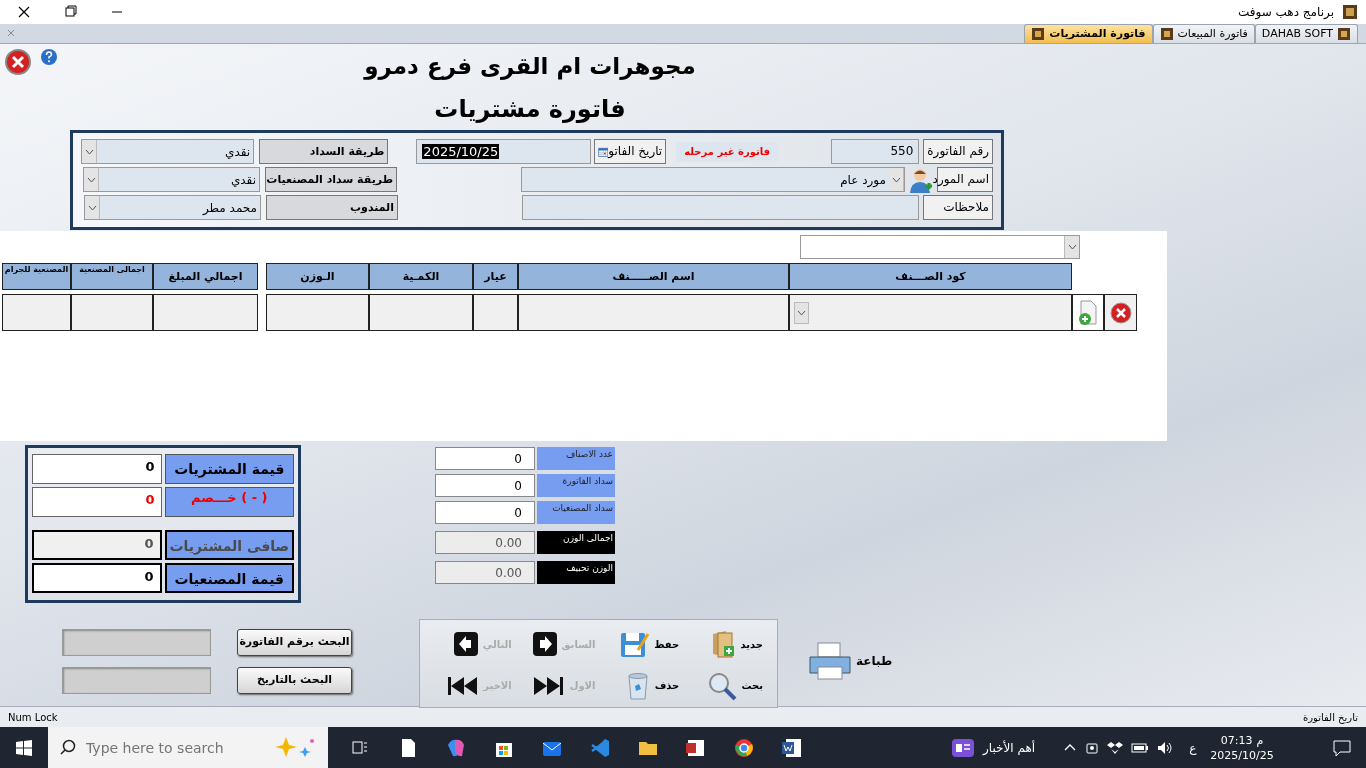 Image resolution: width=1366 pixels, height=768 pixels. What do you see at coordinates (1140, 747) in the screenshot?
I see `battery-icon` at bounding box center [1140, 747].